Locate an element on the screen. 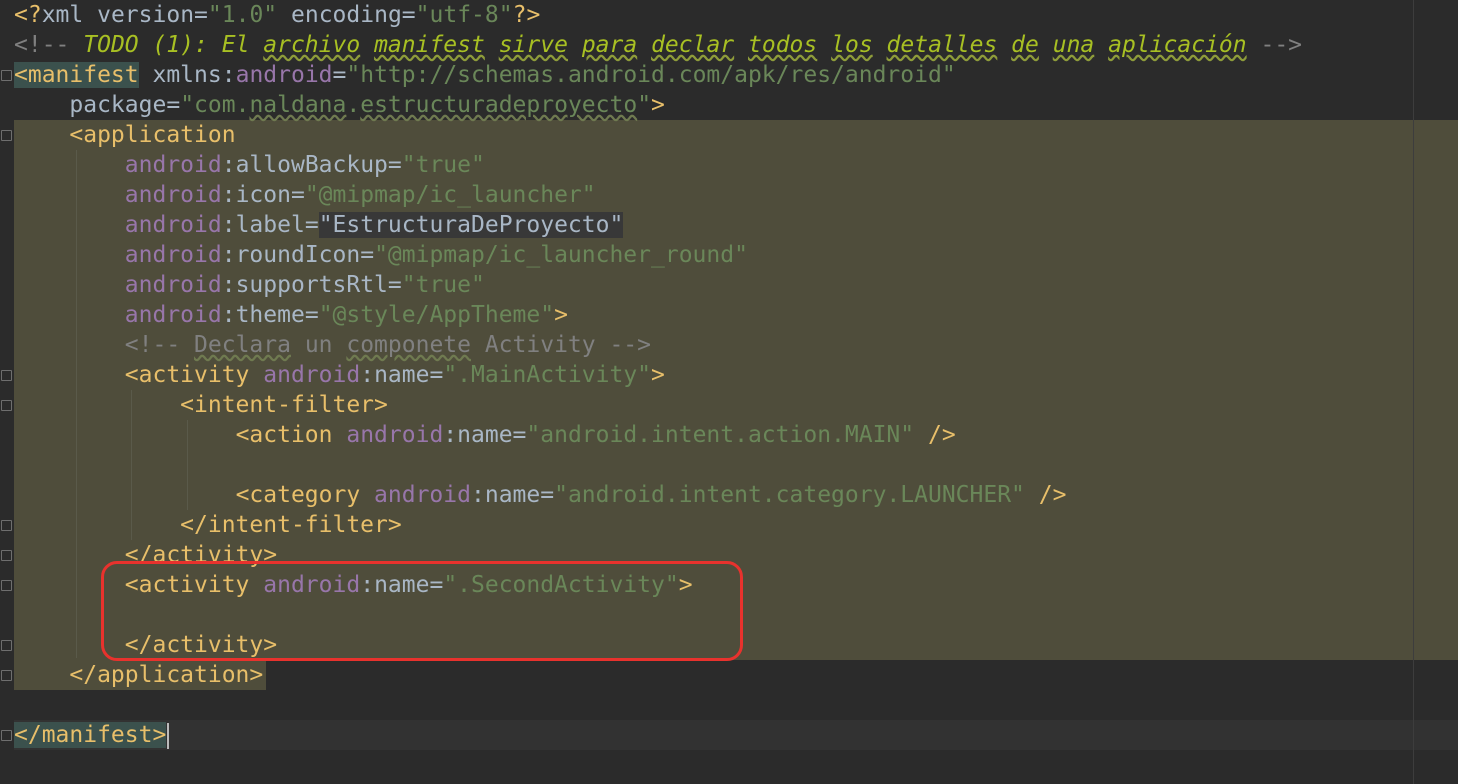  comment-text: Activity is located at coordinates (533, 345).